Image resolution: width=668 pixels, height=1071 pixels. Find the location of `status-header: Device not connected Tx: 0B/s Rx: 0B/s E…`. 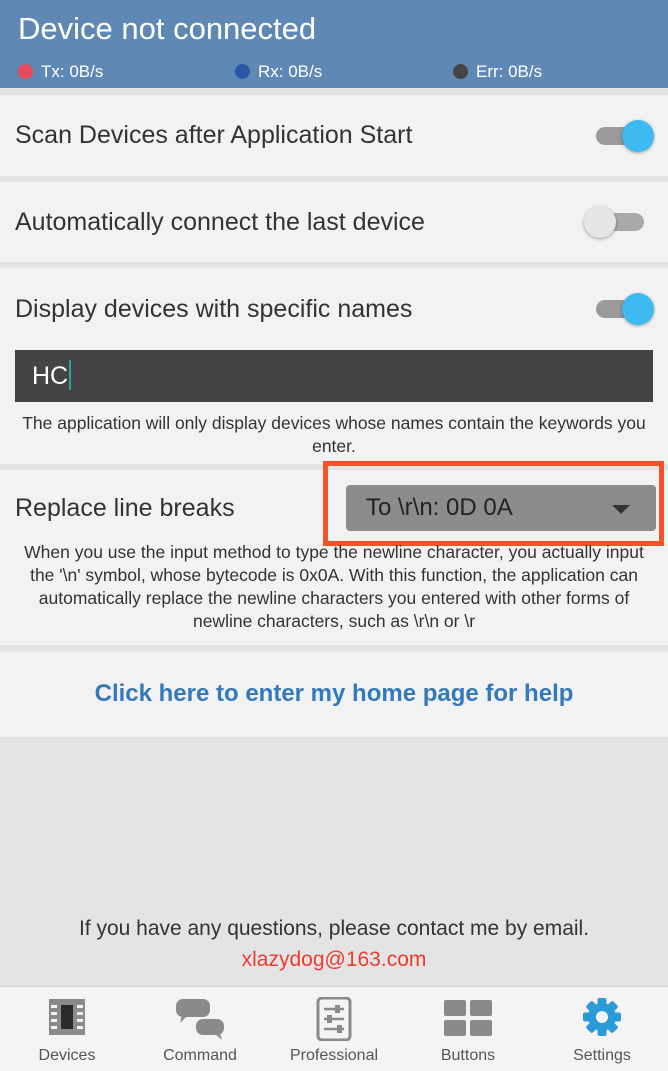

status-header: Device not connected Tx: 0B/s Rx: 0B/s E… is located at coordinates (334, 44).